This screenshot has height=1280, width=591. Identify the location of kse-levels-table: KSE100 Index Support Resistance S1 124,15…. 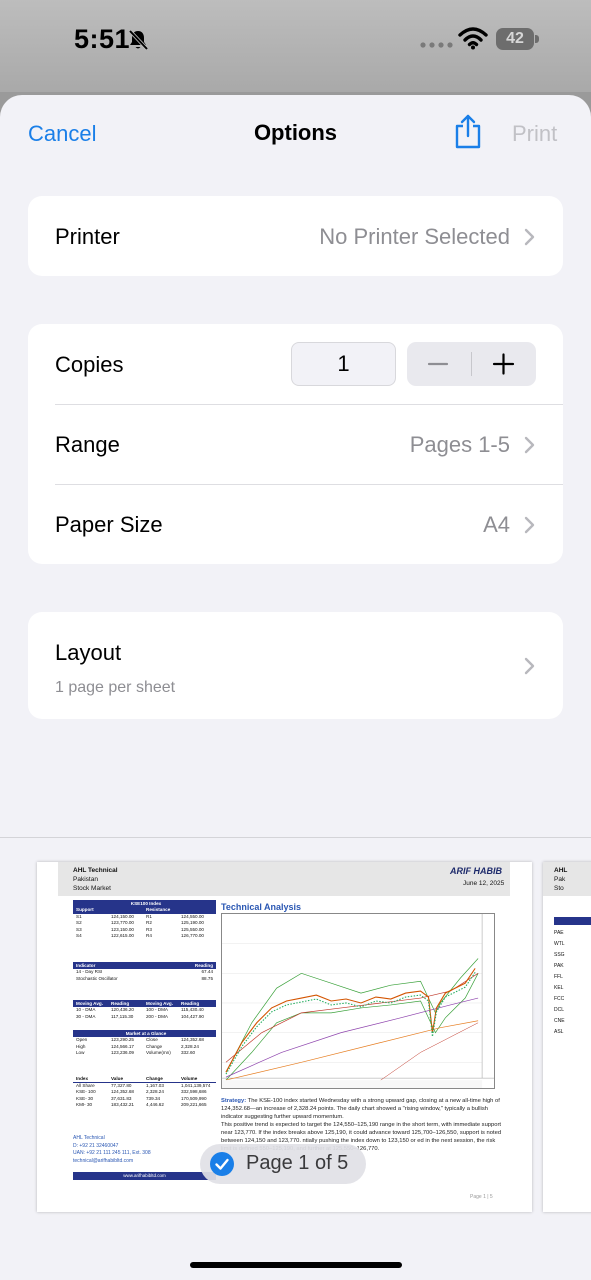
(144, 920).